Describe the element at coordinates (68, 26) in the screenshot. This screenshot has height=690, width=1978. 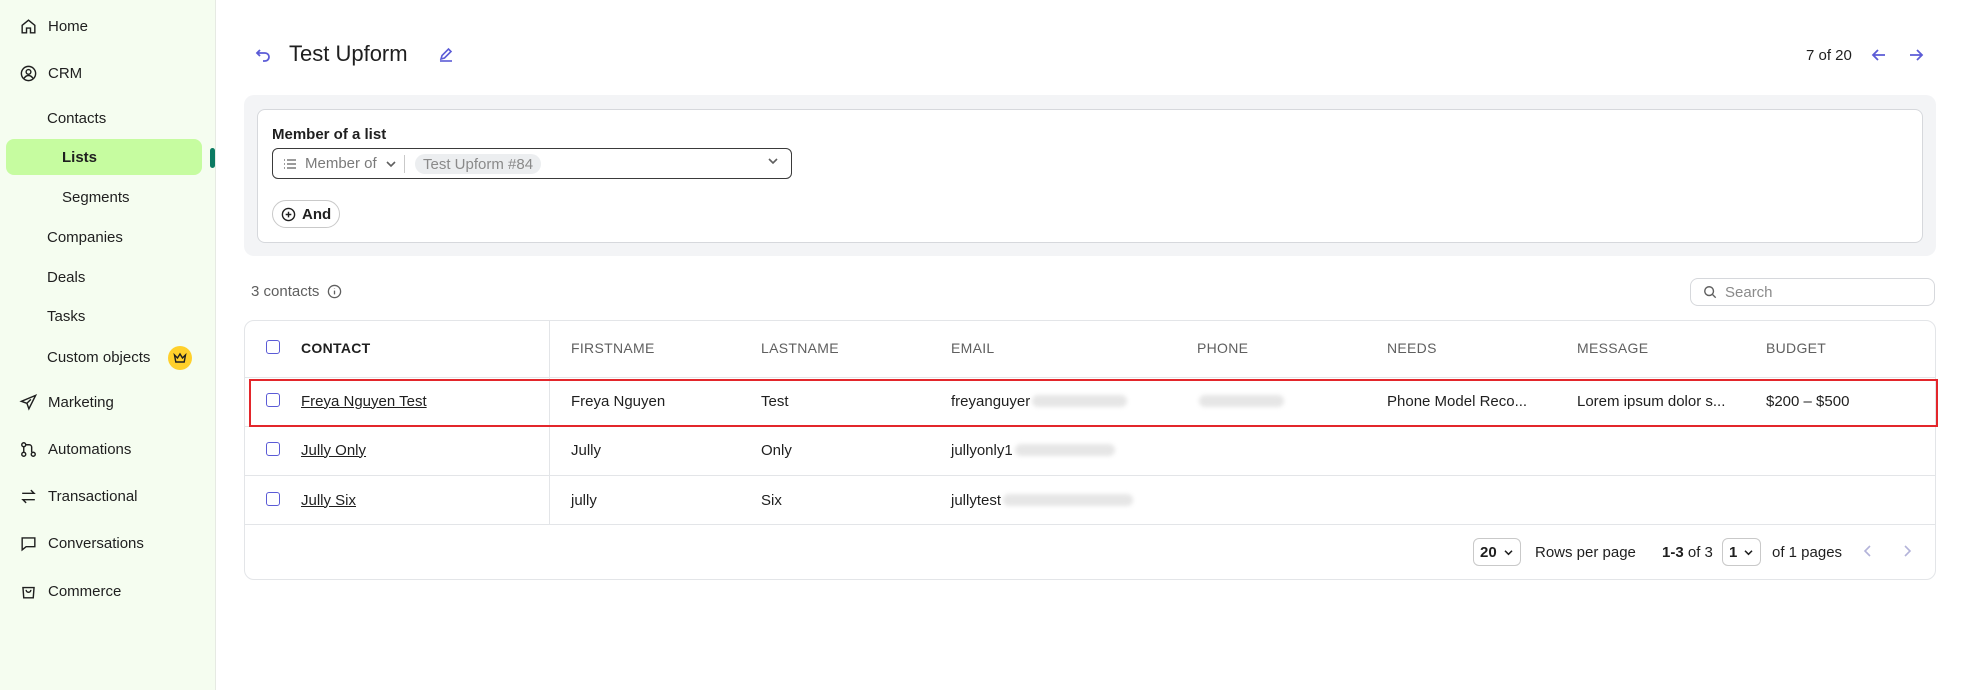
I see `sidebar-item-label: Home` at that location.